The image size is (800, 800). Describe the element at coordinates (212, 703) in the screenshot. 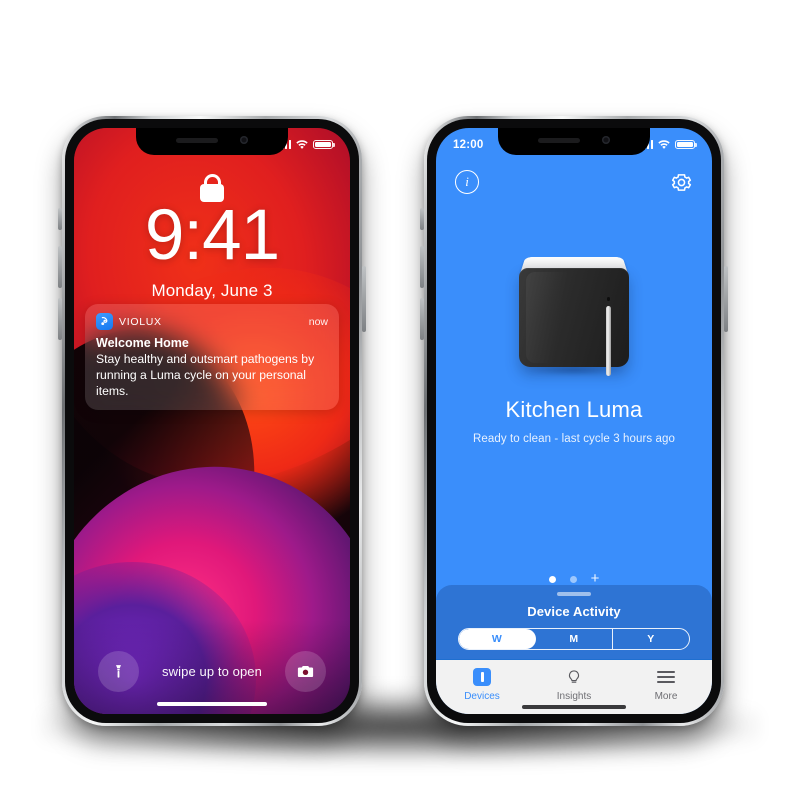

I see `home-indicator-left` at that location.